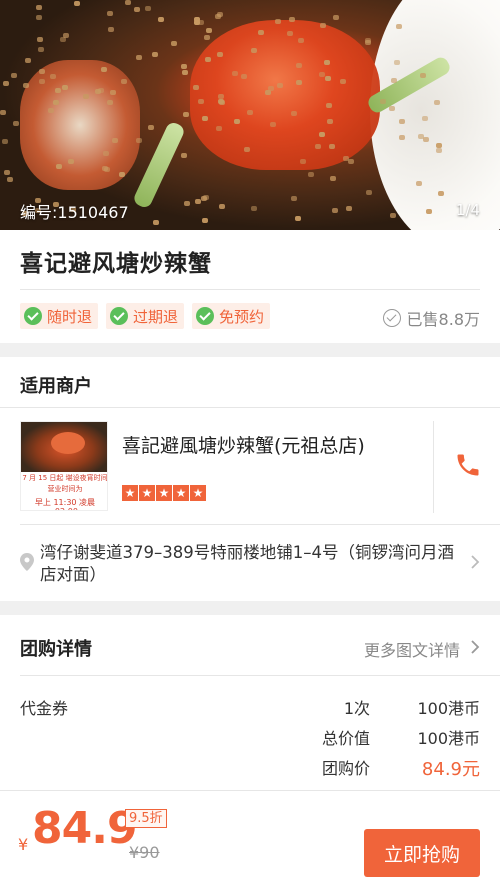 This screenshot has height=890, width=500. Describe the element at coordinates (116, 264) in the screenshot. I see `deal-title: 喜记避风塘炒辣蟹` at that location.